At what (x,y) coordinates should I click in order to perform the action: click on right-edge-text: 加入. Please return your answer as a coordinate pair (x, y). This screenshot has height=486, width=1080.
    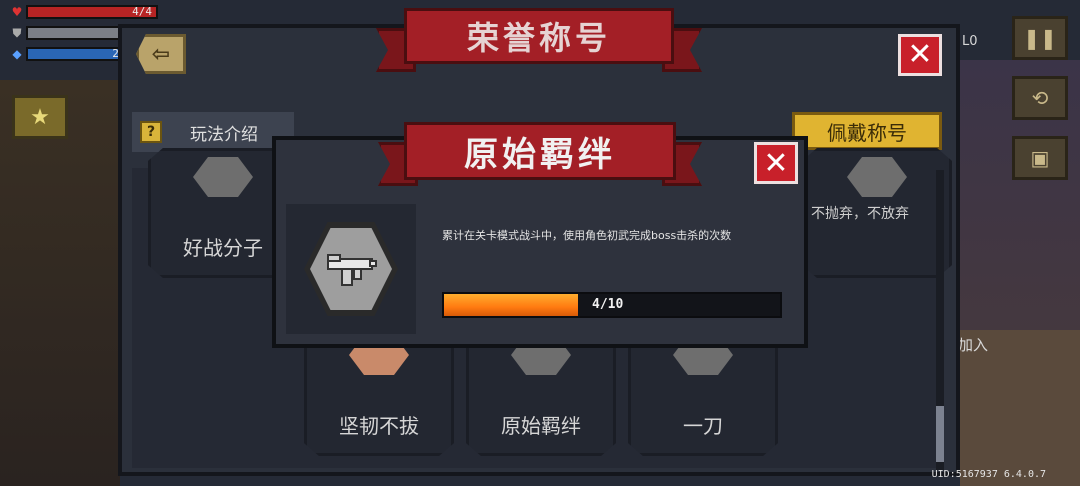
    Looking at the image, I should click on (973, 345).